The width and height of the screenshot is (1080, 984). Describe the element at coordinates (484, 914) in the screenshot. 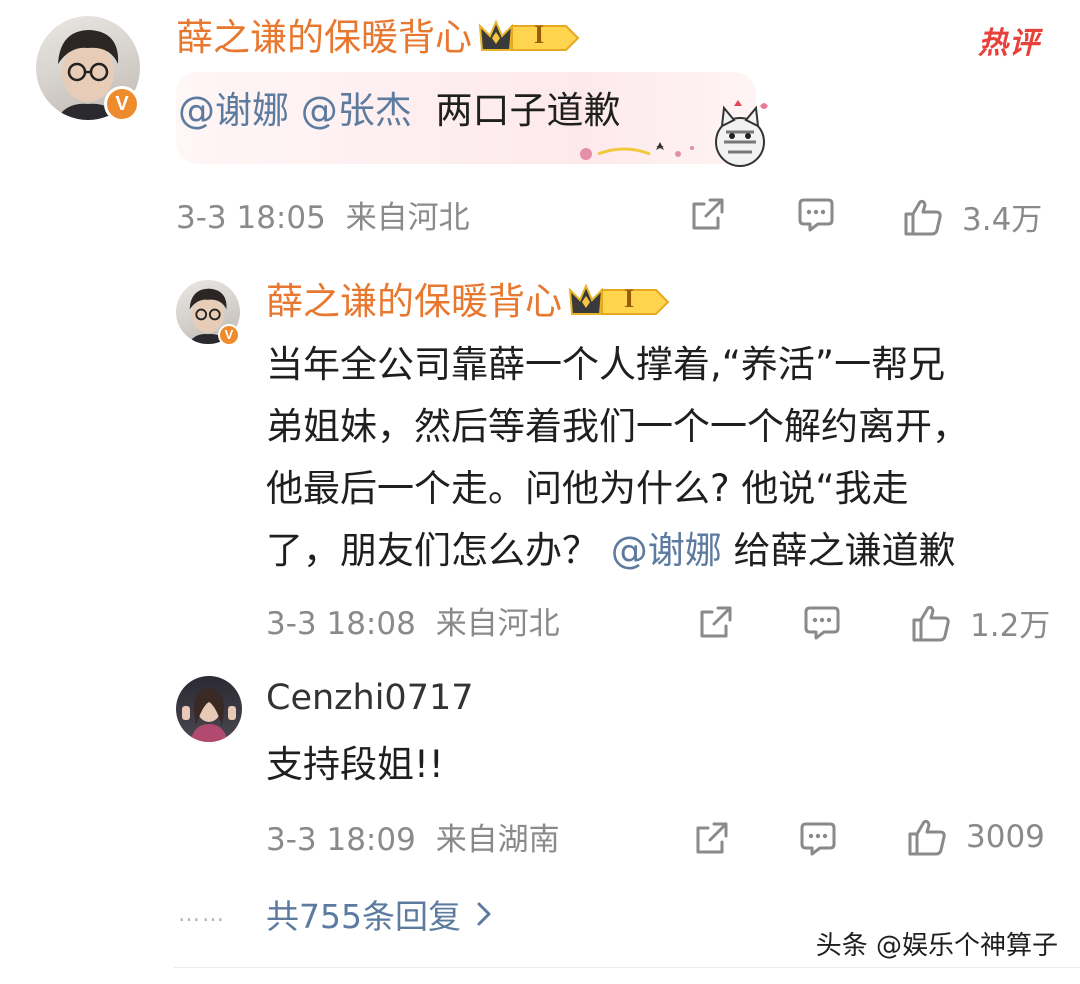

I see `chevron-right-icon` at that location.